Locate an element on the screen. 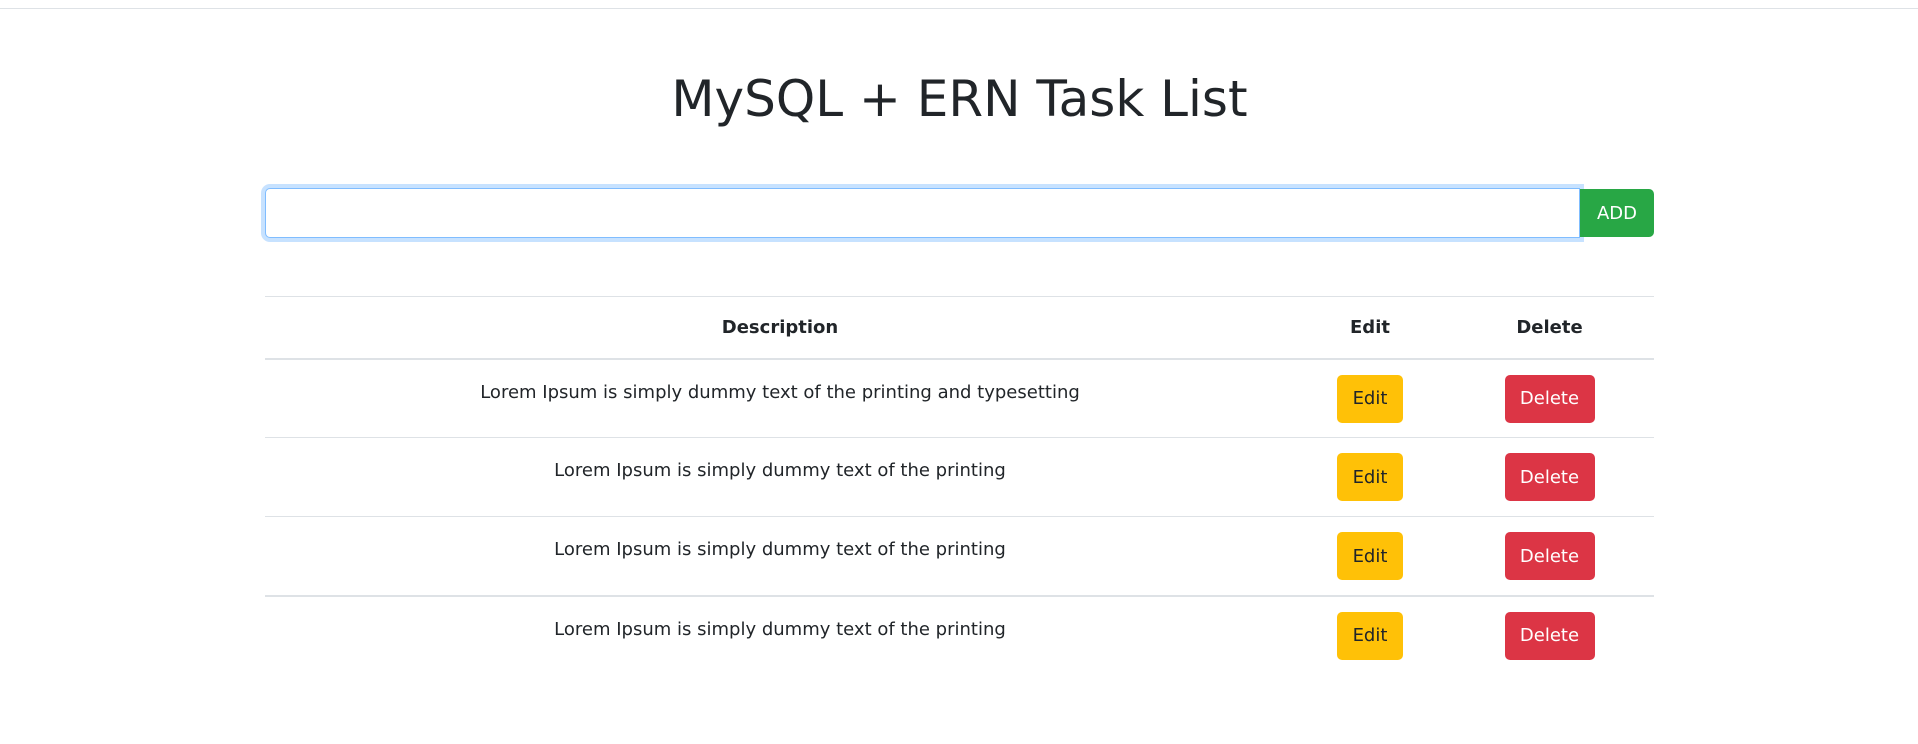 The width and height of the screenshot is (1918, 744). table-header-row: Description Edit Delete is located at coordinates (959, 328).